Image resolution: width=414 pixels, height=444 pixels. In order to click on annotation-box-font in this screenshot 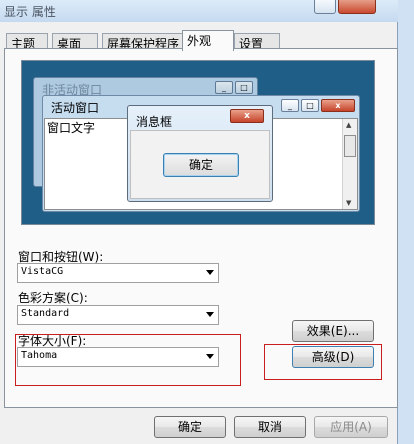, I will do `click(128, 360)`.